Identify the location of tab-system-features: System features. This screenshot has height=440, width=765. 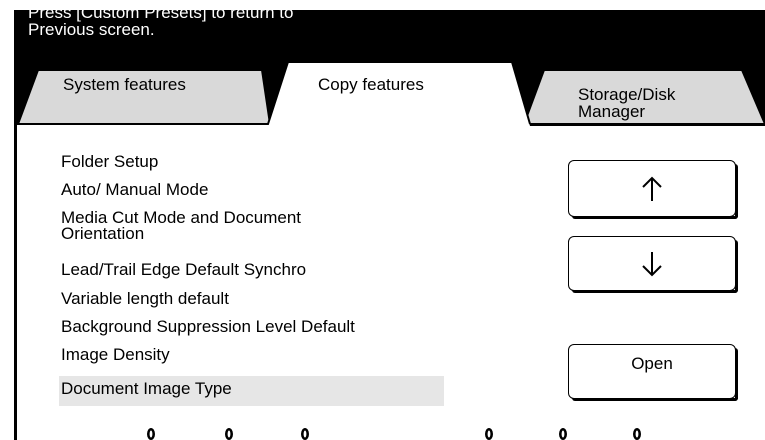
(124, 84).